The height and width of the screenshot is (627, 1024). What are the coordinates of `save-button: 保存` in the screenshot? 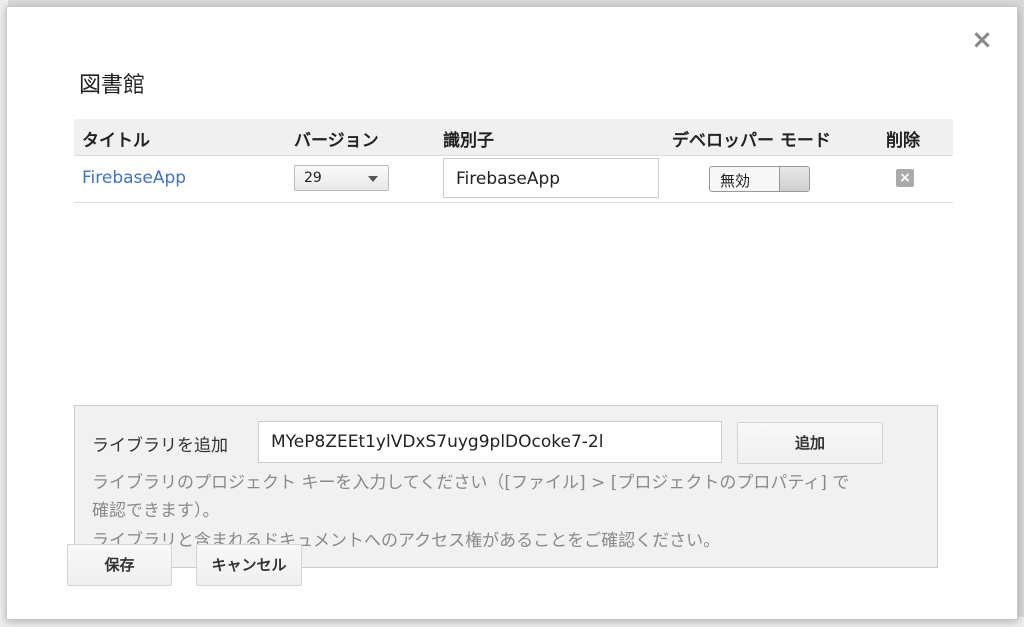 It's located at (119, 565).